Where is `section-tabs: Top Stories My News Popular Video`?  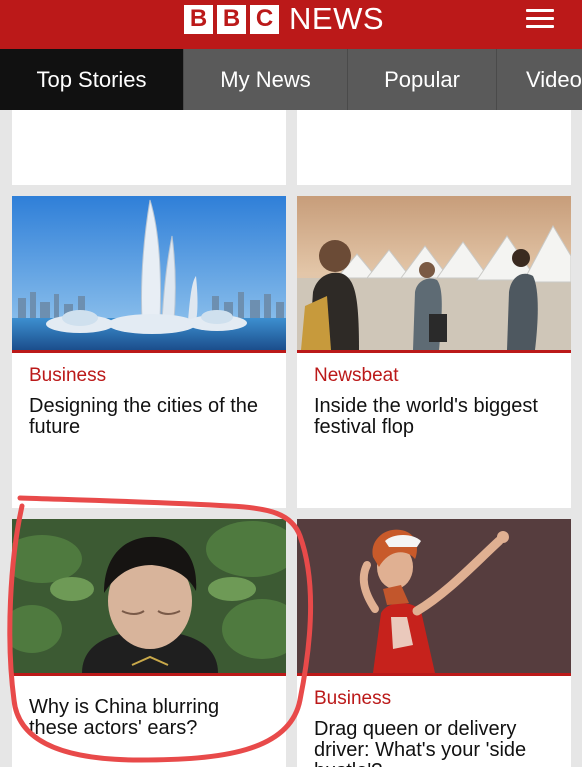
section-tabs: Top Stories My News Popular Video is located at coordinates (291, 79).